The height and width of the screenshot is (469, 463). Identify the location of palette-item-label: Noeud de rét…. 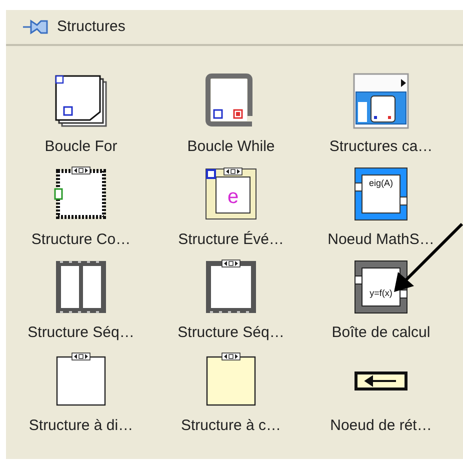
(381, 425).